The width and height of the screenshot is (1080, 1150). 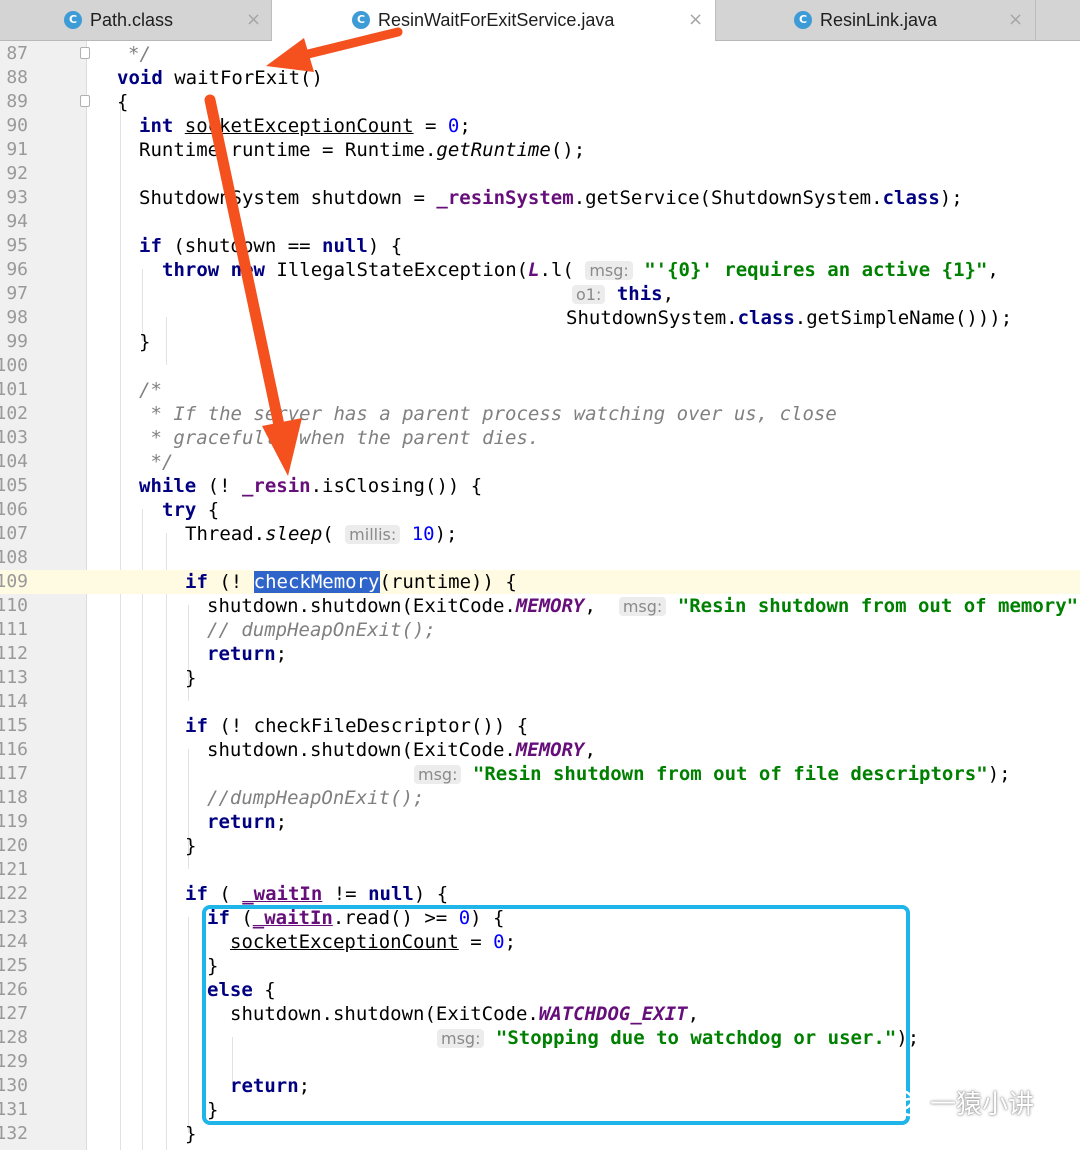 What do you see at coordinates (905, 1102) in the screenshot?
I see `wechat-logo-icon` at bounding box center [905, 1102].